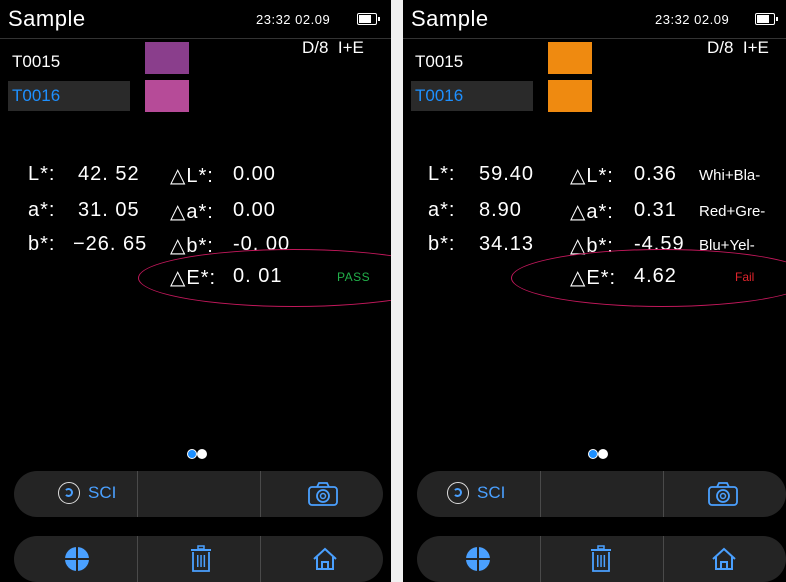  Describe the element at coordinates (500, 210) in the screenshot. I see `a-value: 8.90` at that location.